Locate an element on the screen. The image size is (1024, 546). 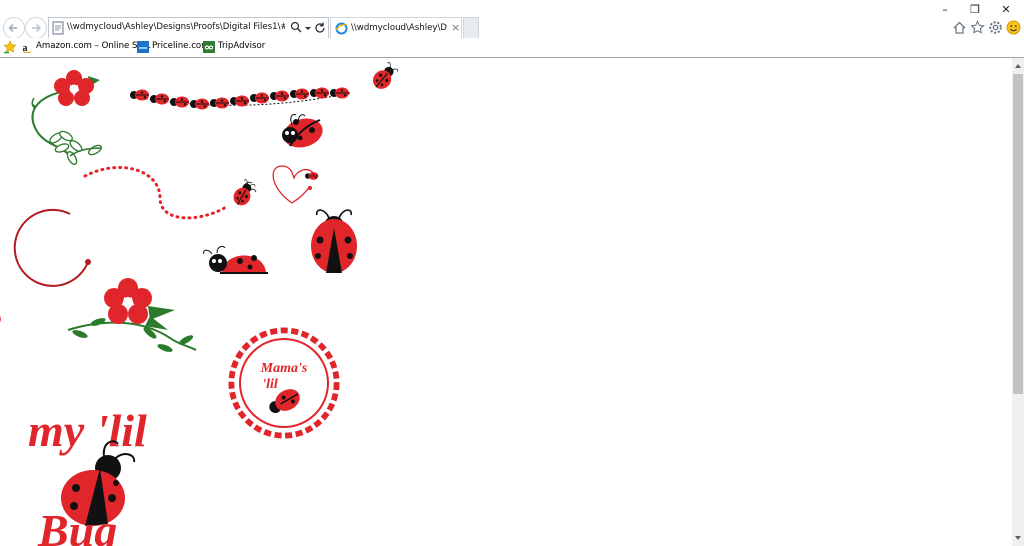
ie-logo-icon is located at coordinates (341, 28).